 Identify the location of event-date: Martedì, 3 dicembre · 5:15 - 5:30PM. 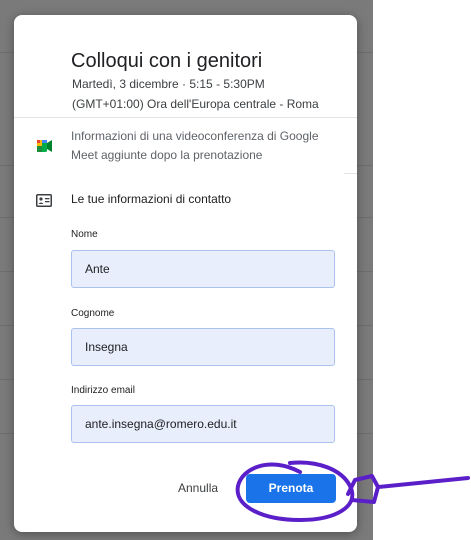
(168, 84).